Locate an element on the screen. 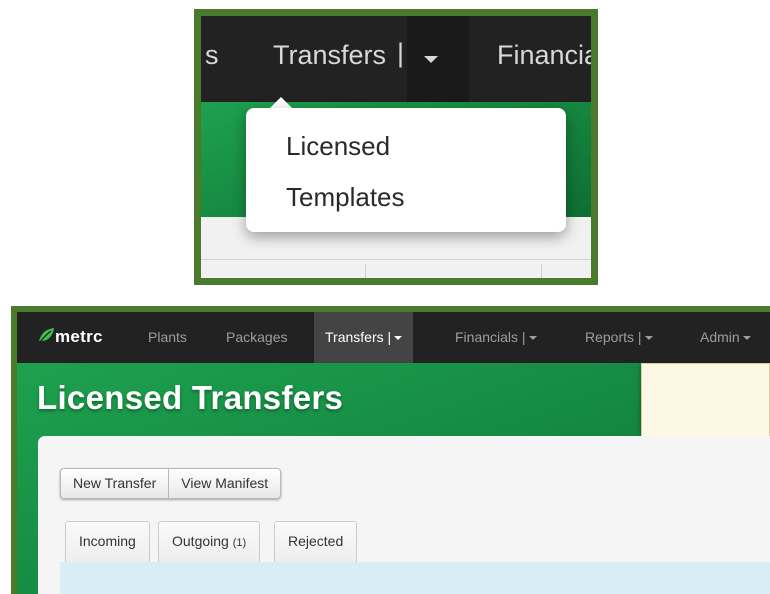 Image resolution: width=770 pixels, height=594 pixels. nav-financials: Financials | is located at coordinates (496, 337).